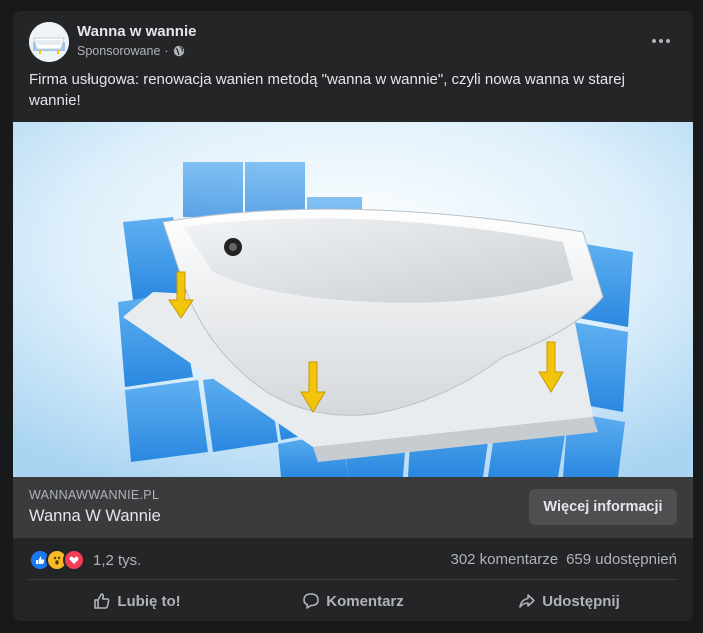  I want to click on more-horizontal-icon, so click(661, 41).